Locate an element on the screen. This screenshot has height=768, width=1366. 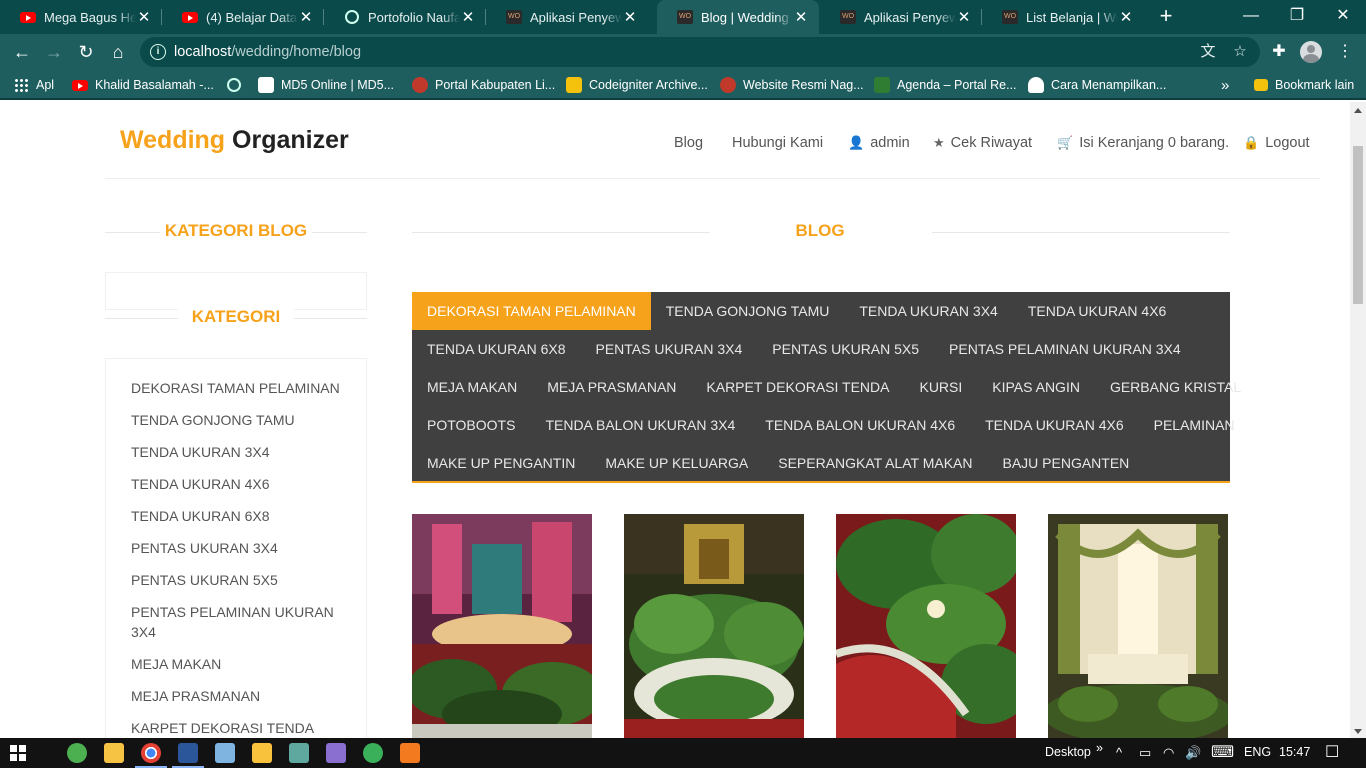
app-xampp-icon is located at coordinates (410, 753).